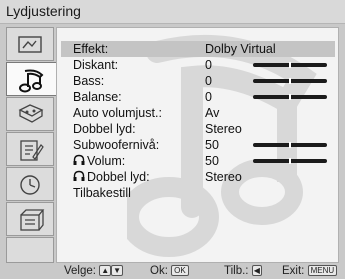 This screenshot has width=345, height=279. I want to click on menu-row-auto-volume: Auto volumjust.: Av, so click(198, 113).